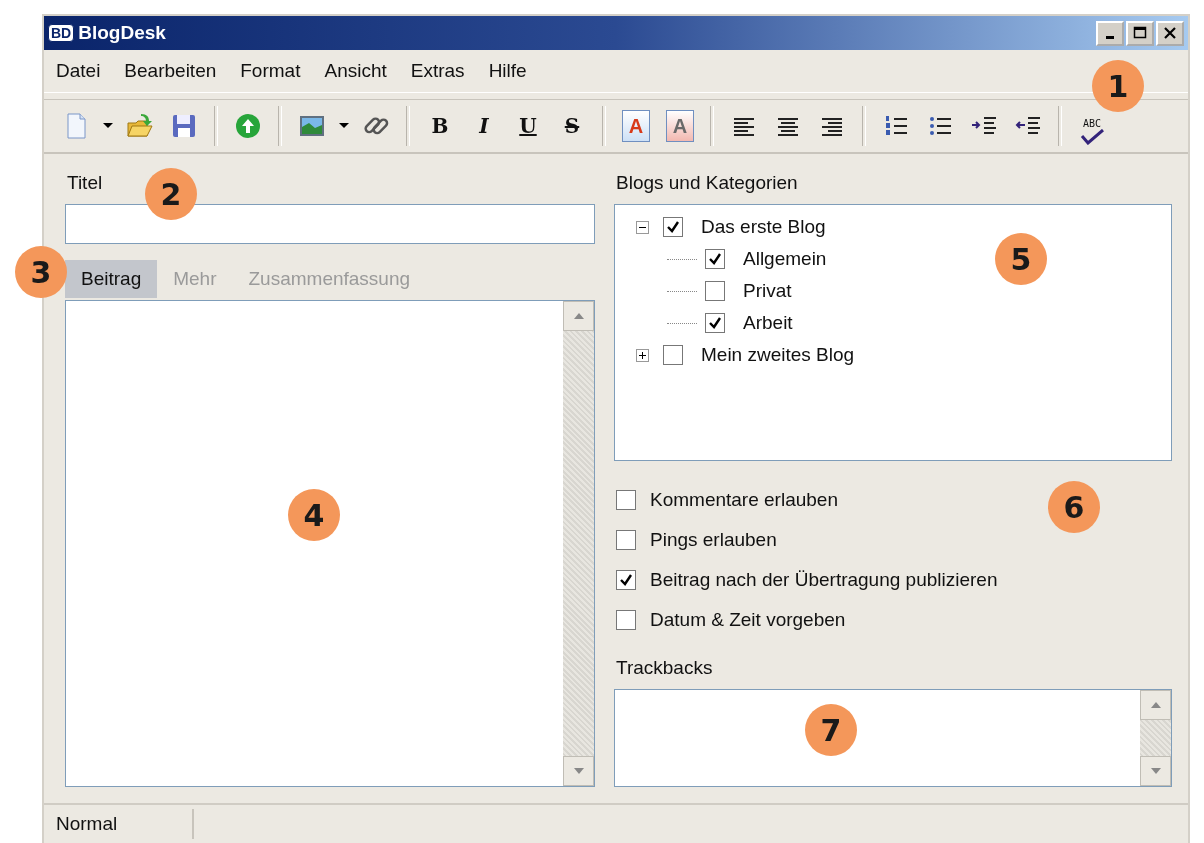 Image resolution: width=1204 pixels, height=843 pixels. What do you see at coordinates (507, 71) in the screenshot?
I see `menu-item: Hilfe` at bounding box center [507, 71].